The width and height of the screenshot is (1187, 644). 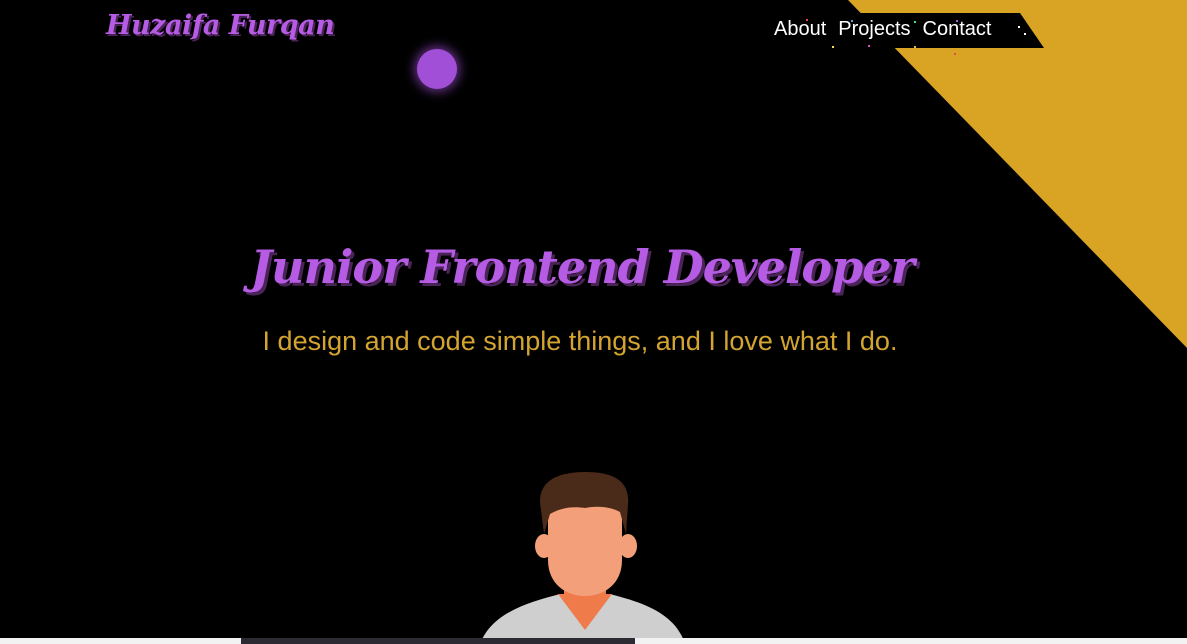 I want to click on hero-title: Junior Frontend Developer, so click(x=582, y=267).